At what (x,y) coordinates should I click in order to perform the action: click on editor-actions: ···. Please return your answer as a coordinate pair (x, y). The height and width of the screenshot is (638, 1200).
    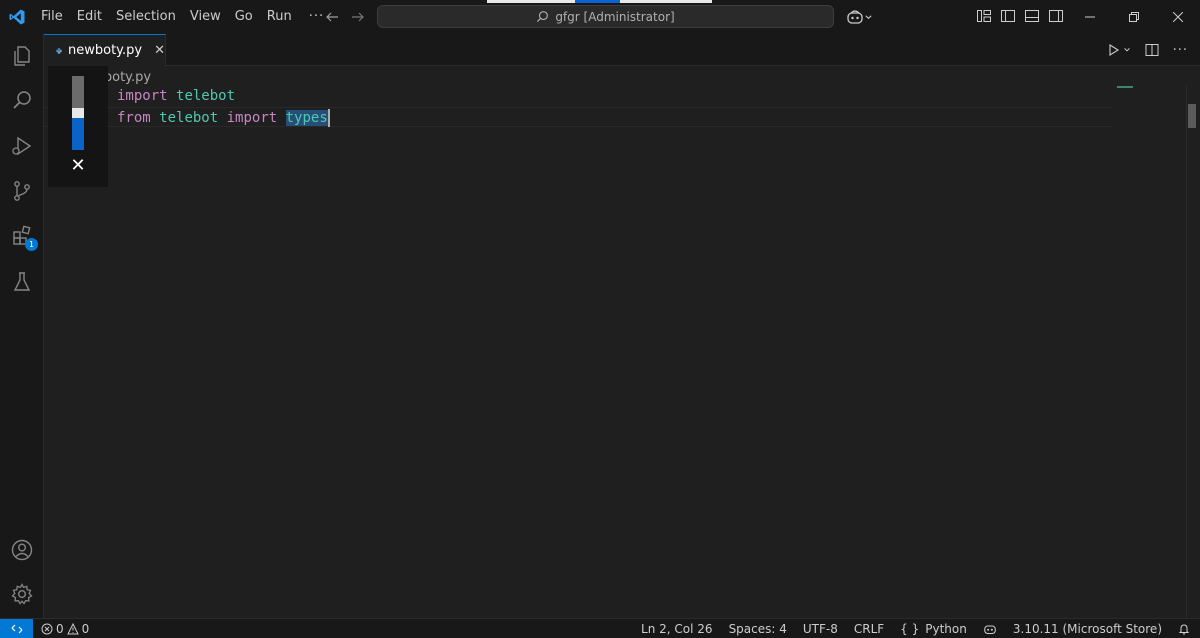
    Looking at the image, I should click on (1148, 50).